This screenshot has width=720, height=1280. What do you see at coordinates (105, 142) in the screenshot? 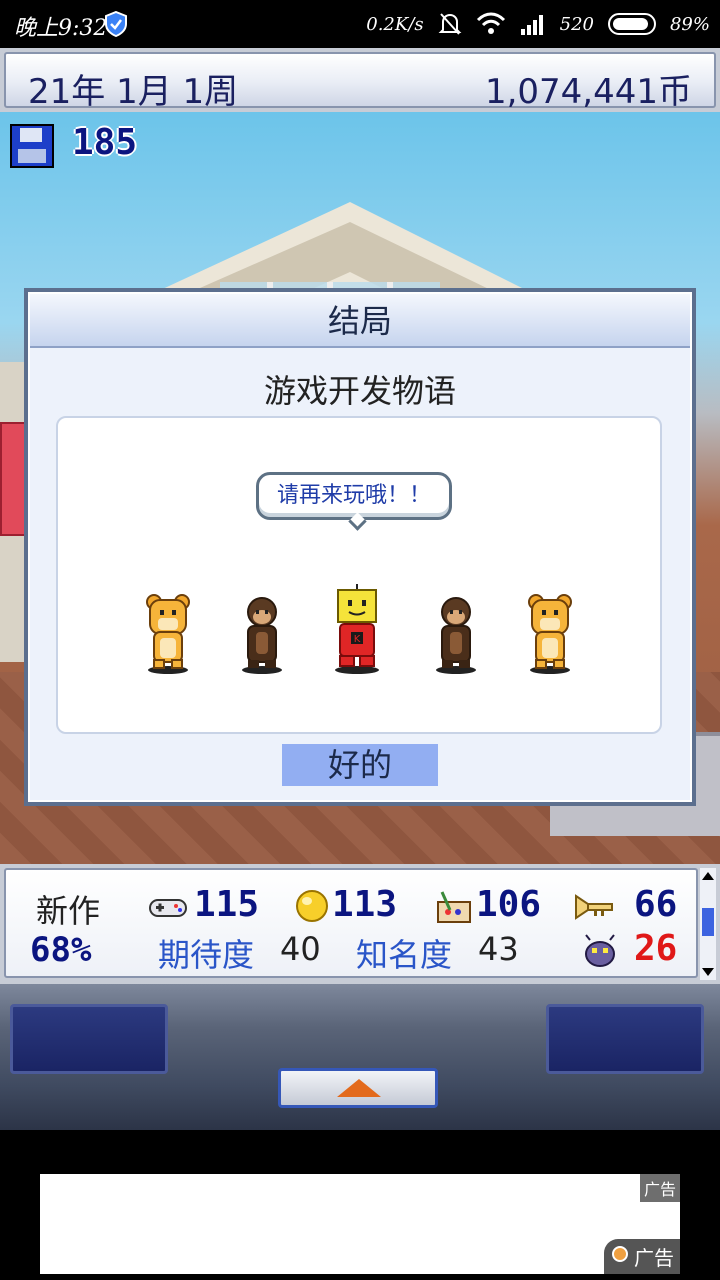
I see `save-count: 185` at bounding box center [105, 142].